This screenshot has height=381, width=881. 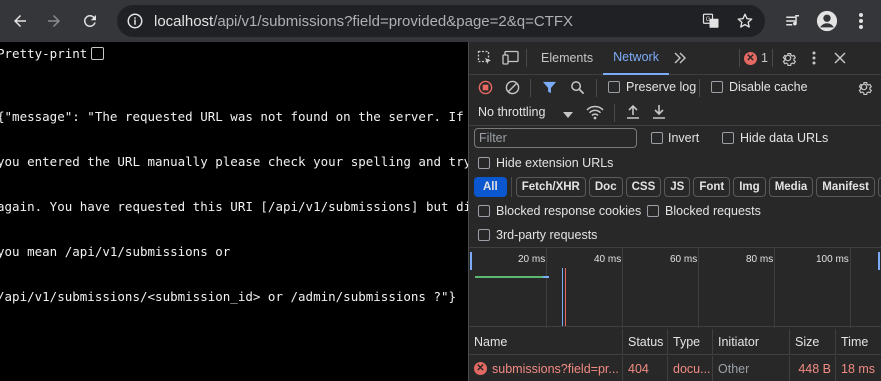 I want to click on devtools-tab-bar: Elements Network ✕ 1, so click(x=675, y=58).